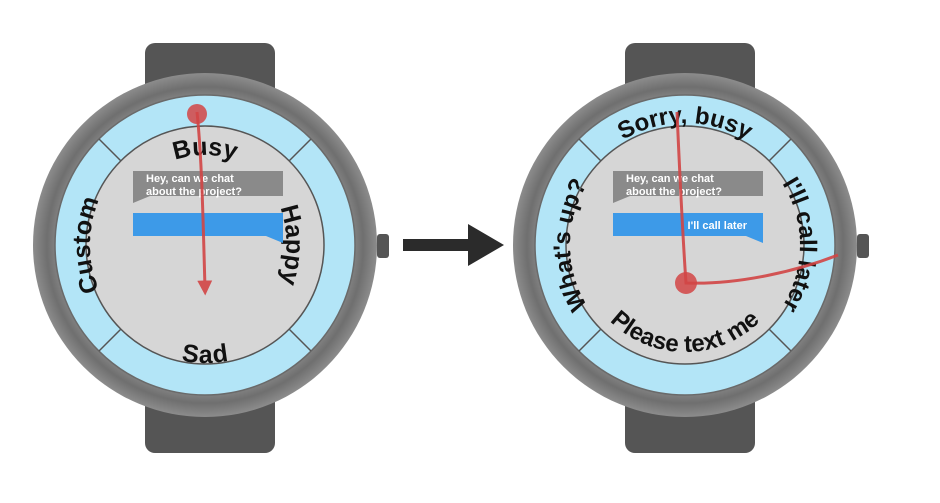 This screenshot has width=940, height=503. Describe the element at coordinates (453, 245) in the screenshot. I see `arrow-right-icon` at that location.